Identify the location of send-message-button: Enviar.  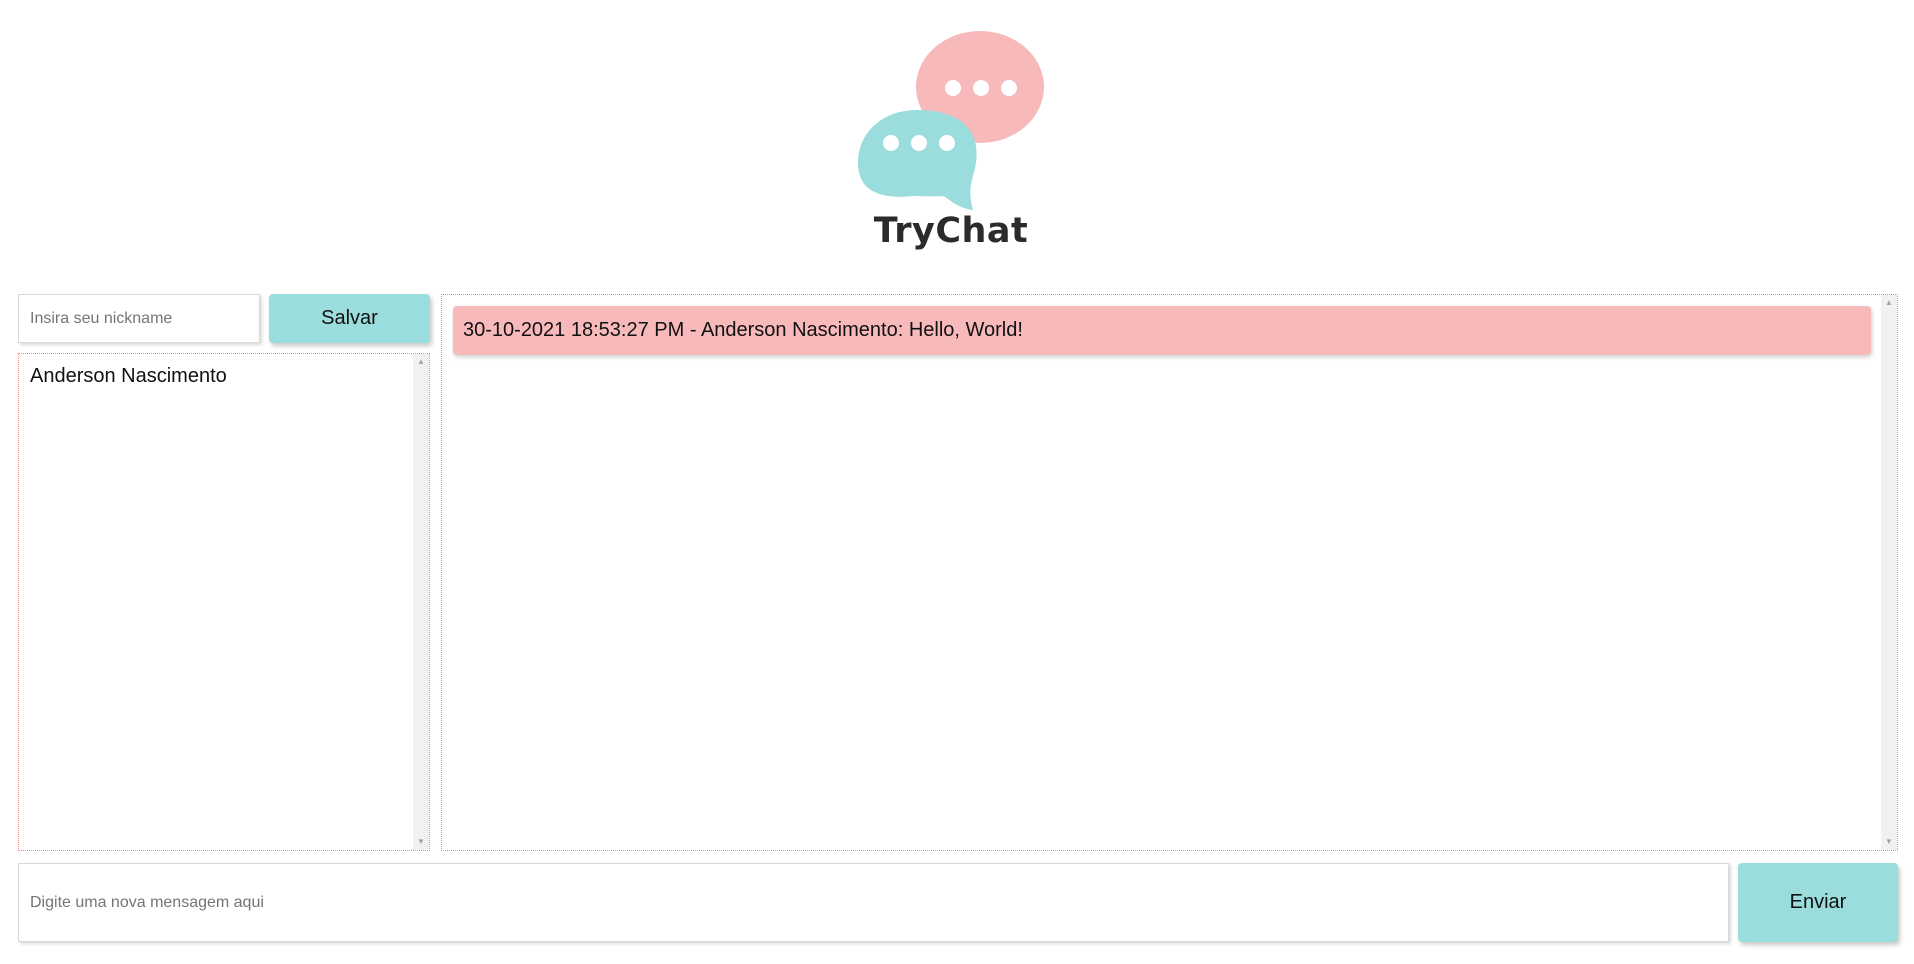
(1818, 902).